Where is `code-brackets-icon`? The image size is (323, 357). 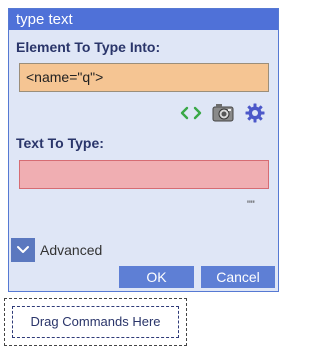 code-brackets-icon is located at coordinates (191, 113).